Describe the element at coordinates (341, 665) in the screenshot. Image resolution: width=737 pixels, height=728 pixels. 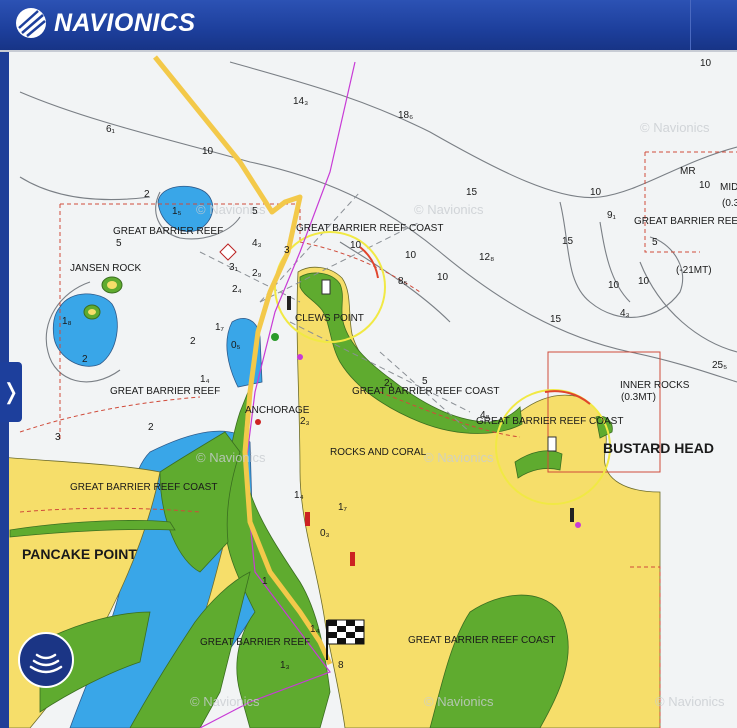
I see `depth-sounding: 8` at that location.